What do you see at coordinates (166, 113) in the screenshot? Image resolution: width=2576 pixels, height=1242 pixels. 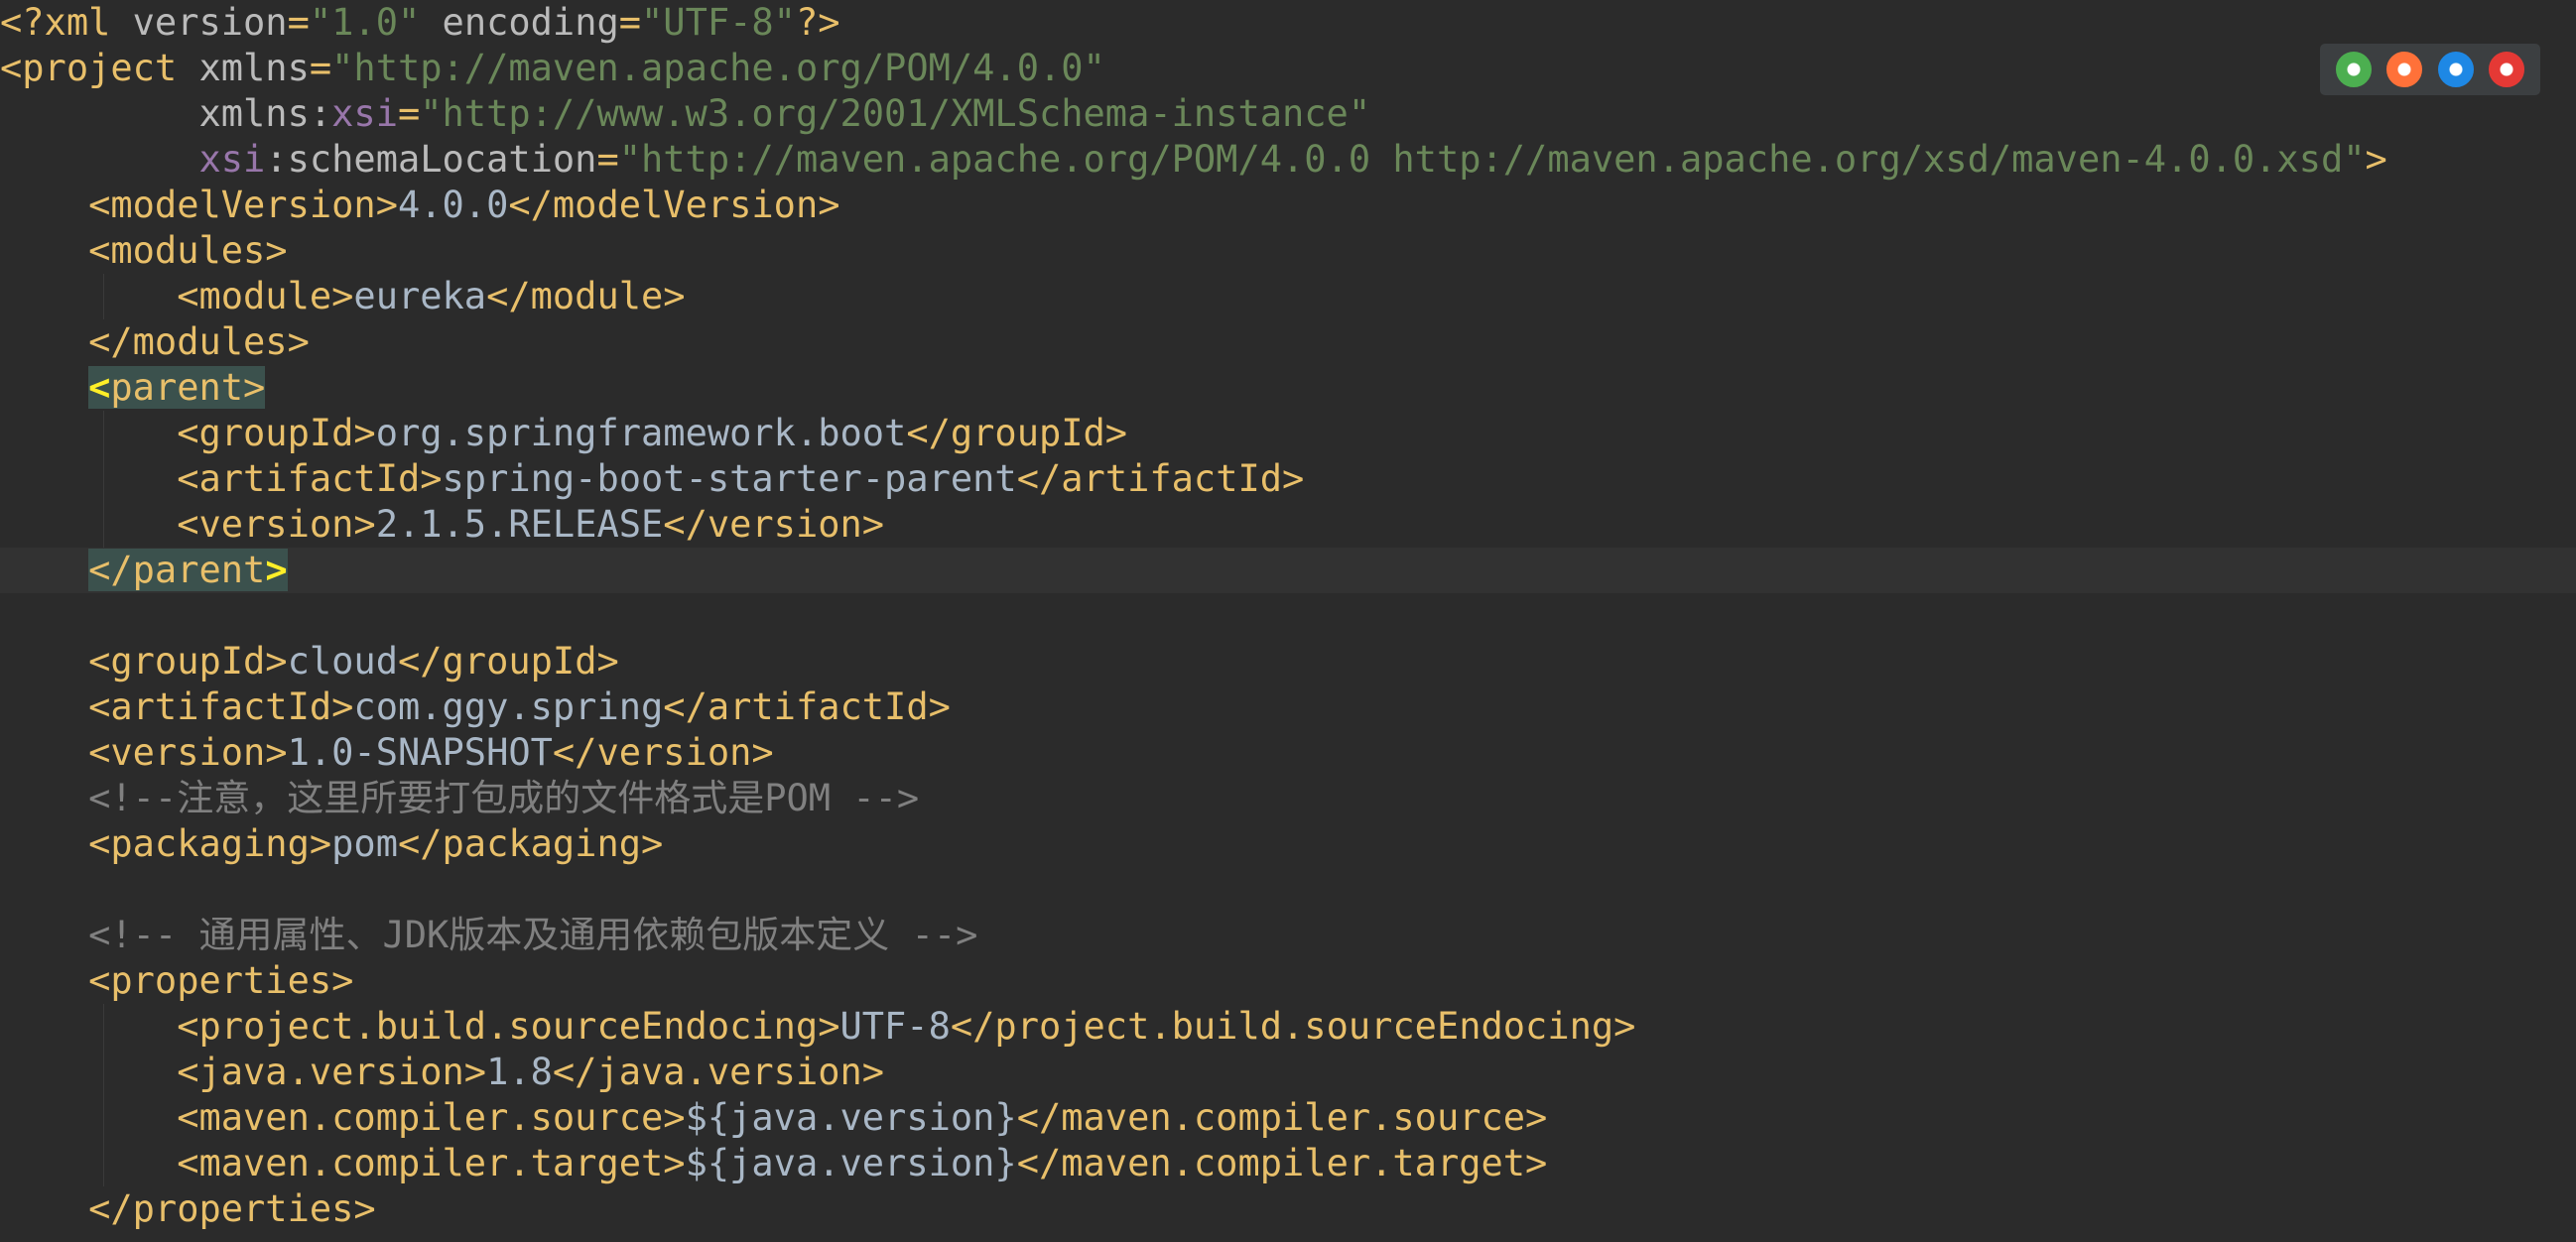 I see `code-token: xmlns:` at bounding box center [166, 113].